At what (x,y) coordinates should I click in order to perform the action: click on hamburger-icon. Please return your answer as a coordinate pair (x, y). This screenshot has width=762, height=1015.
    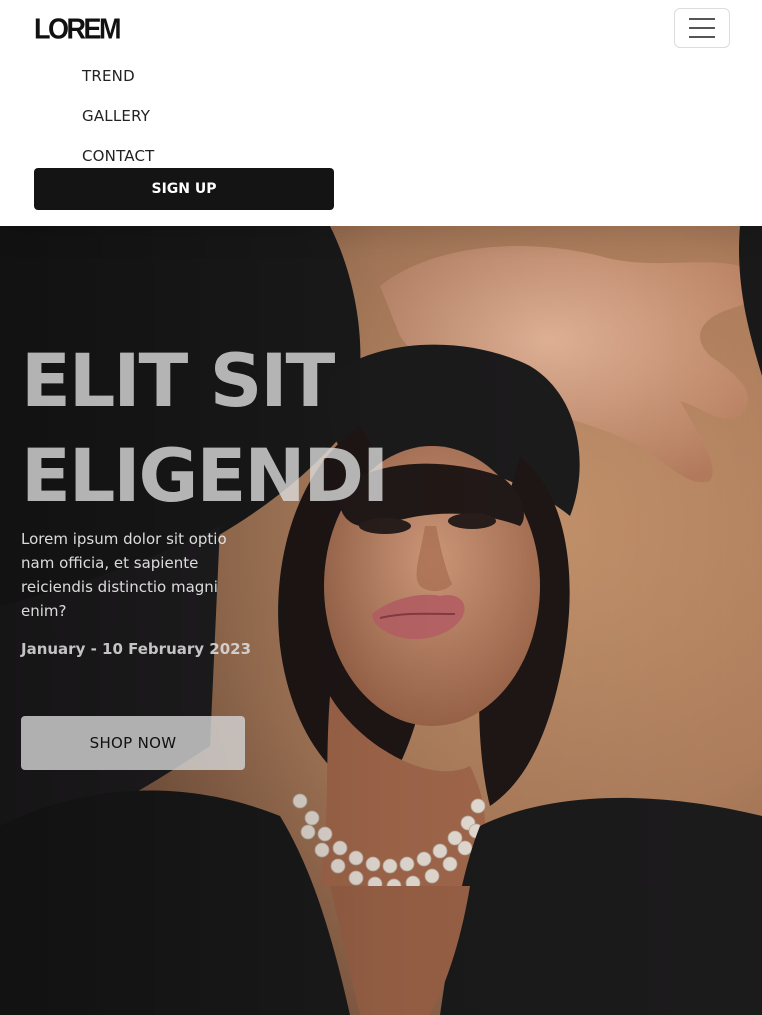
    Looking at the image, I should click on (702, 19).